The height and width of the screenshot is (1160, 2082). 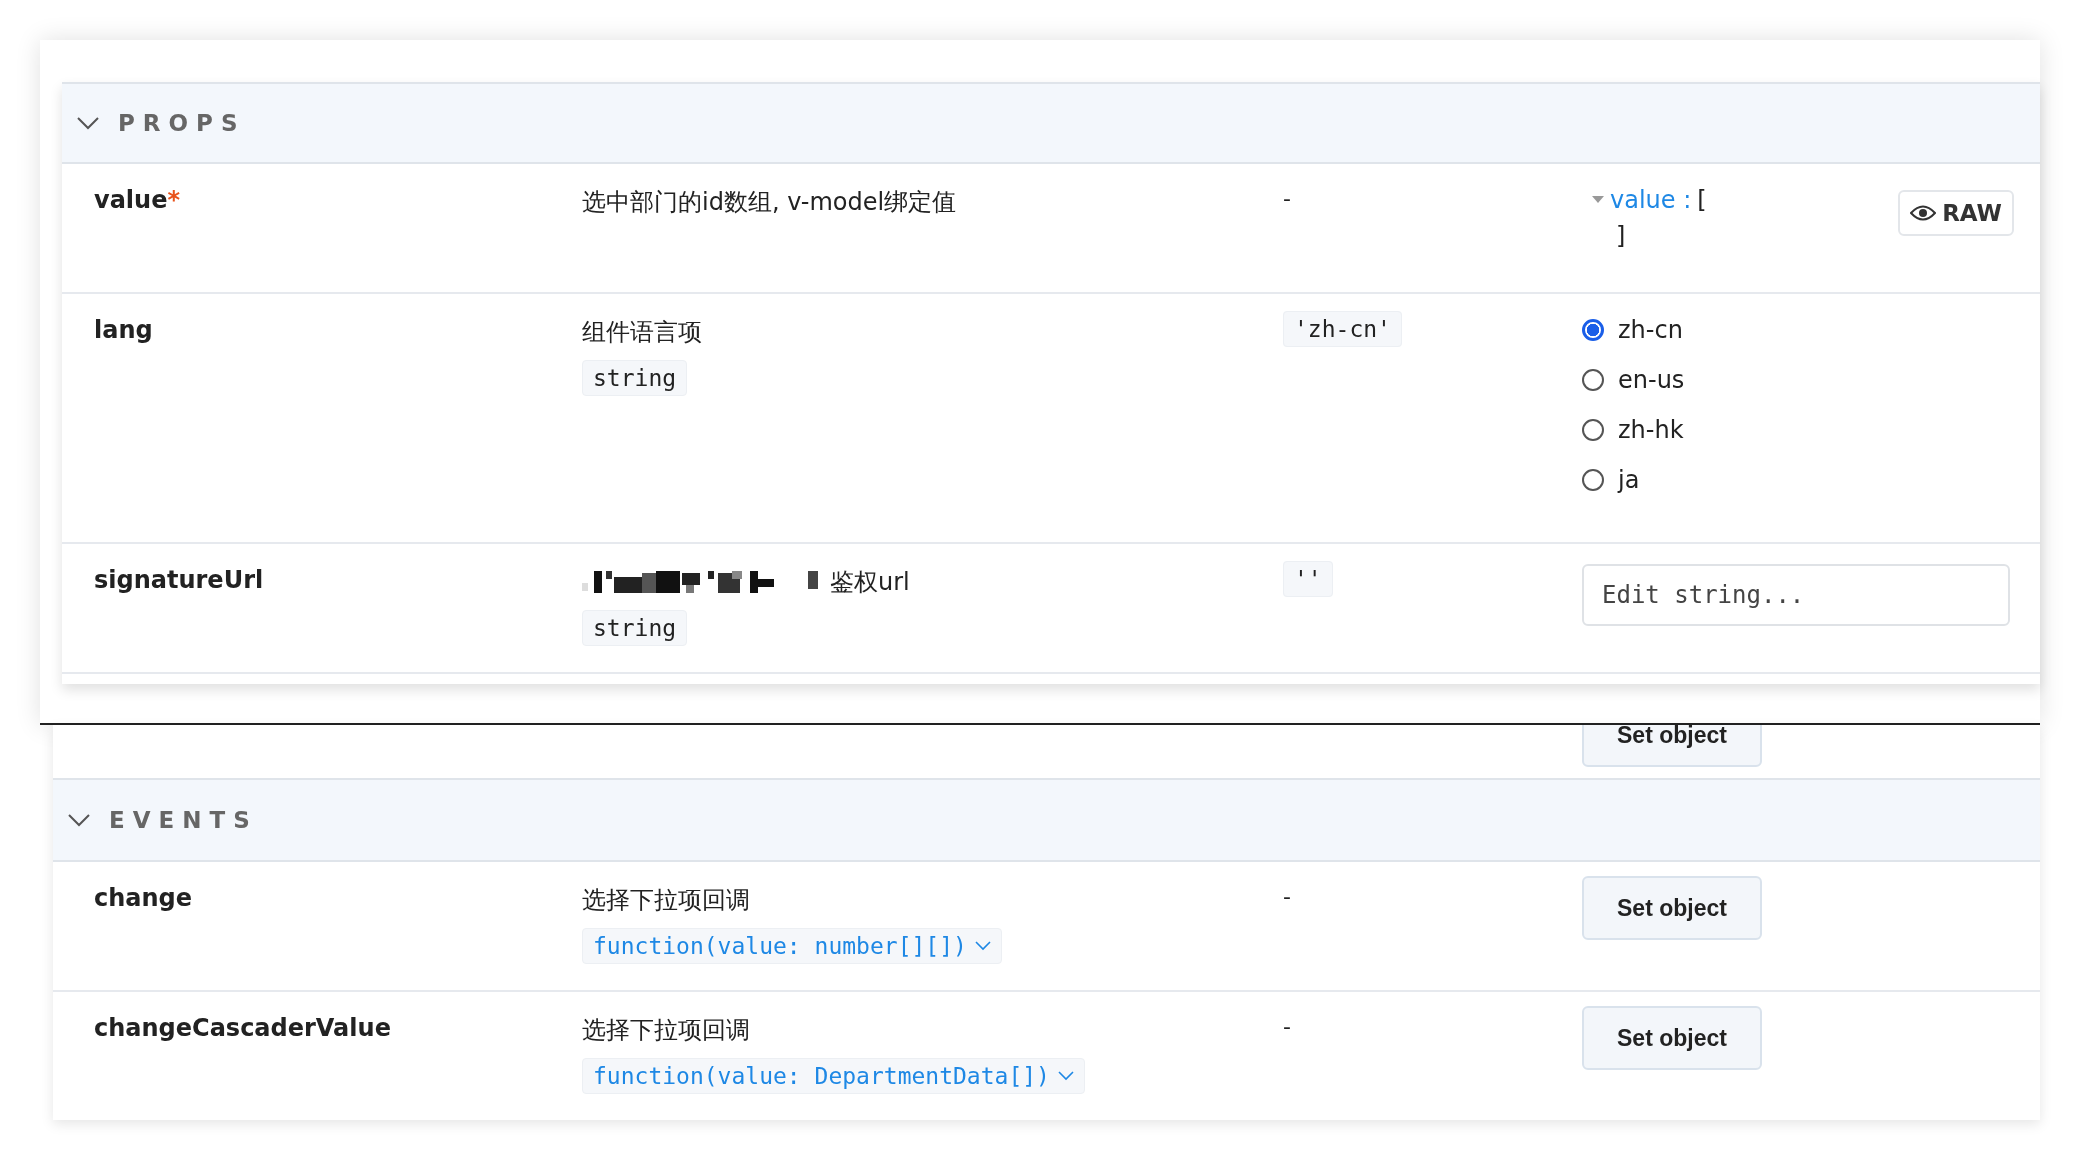 What do you see at coordinates (1633, 380) in the screenshot?
I see `radio-option: en-us` at bounding box center [1633, 380].